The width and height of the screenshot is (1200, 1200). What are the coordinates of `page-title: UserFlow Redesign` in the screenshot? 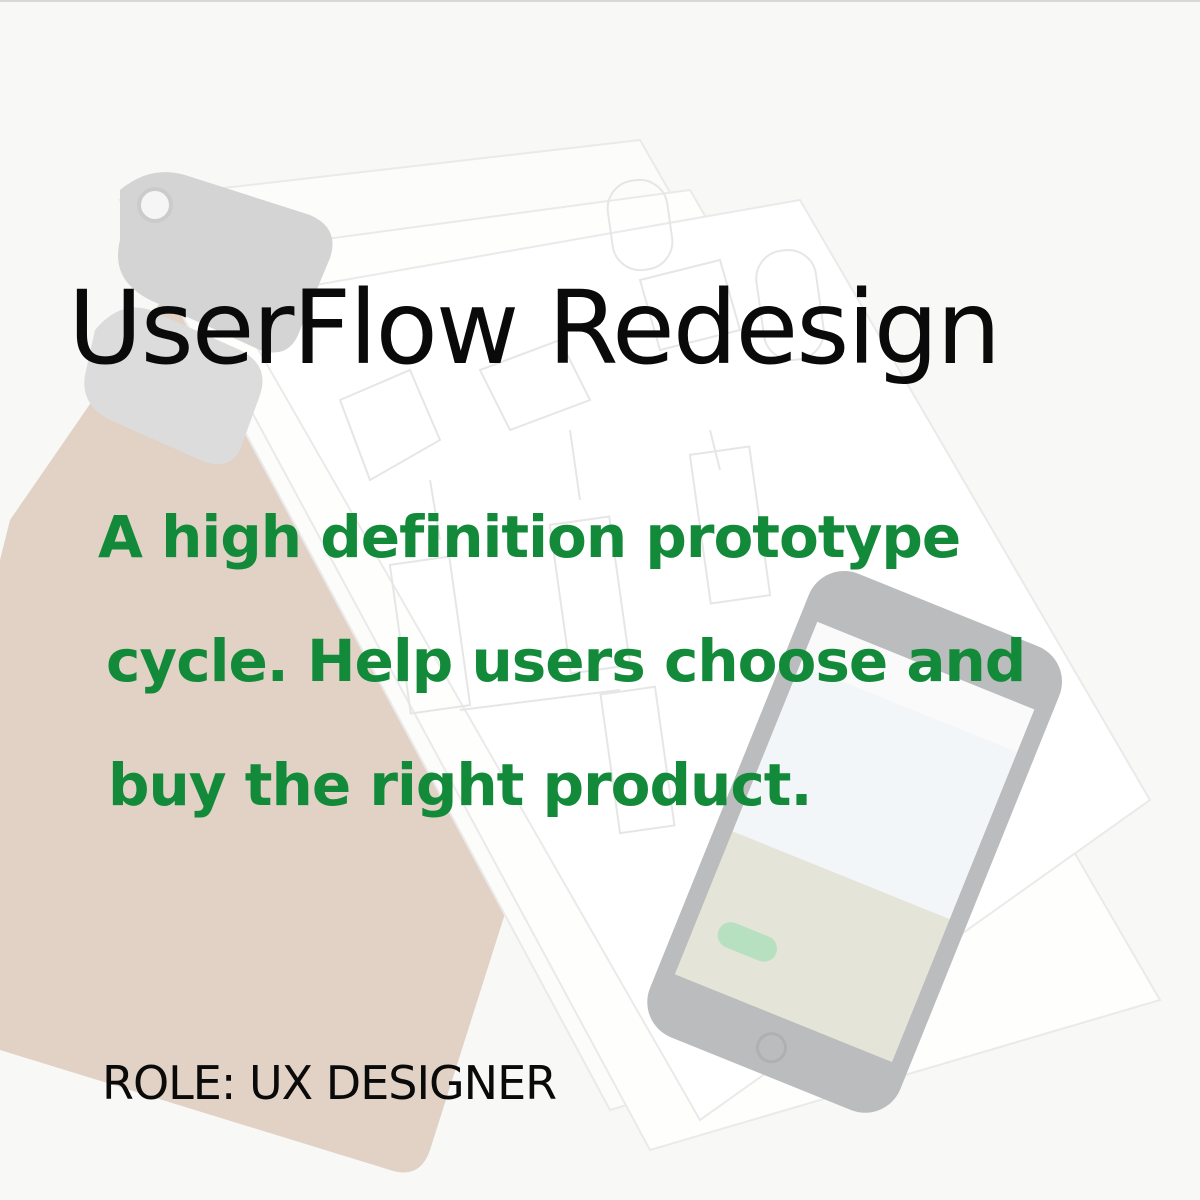 It's located at (534, 328).